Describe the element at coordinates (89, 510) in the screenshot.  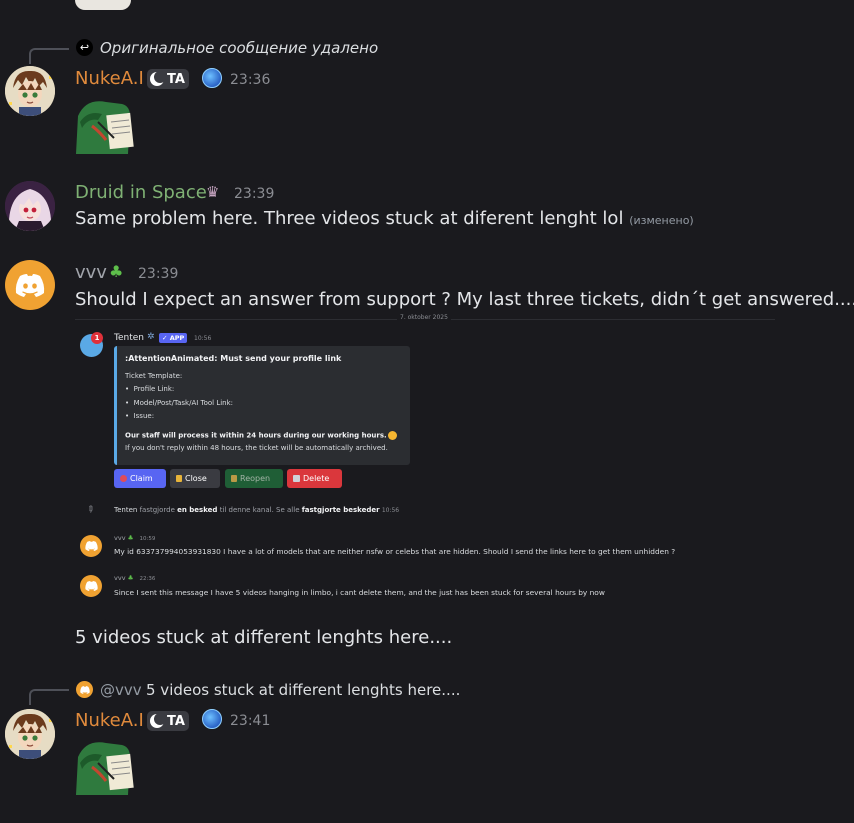
I see `pin-icon: ✎` at that location.